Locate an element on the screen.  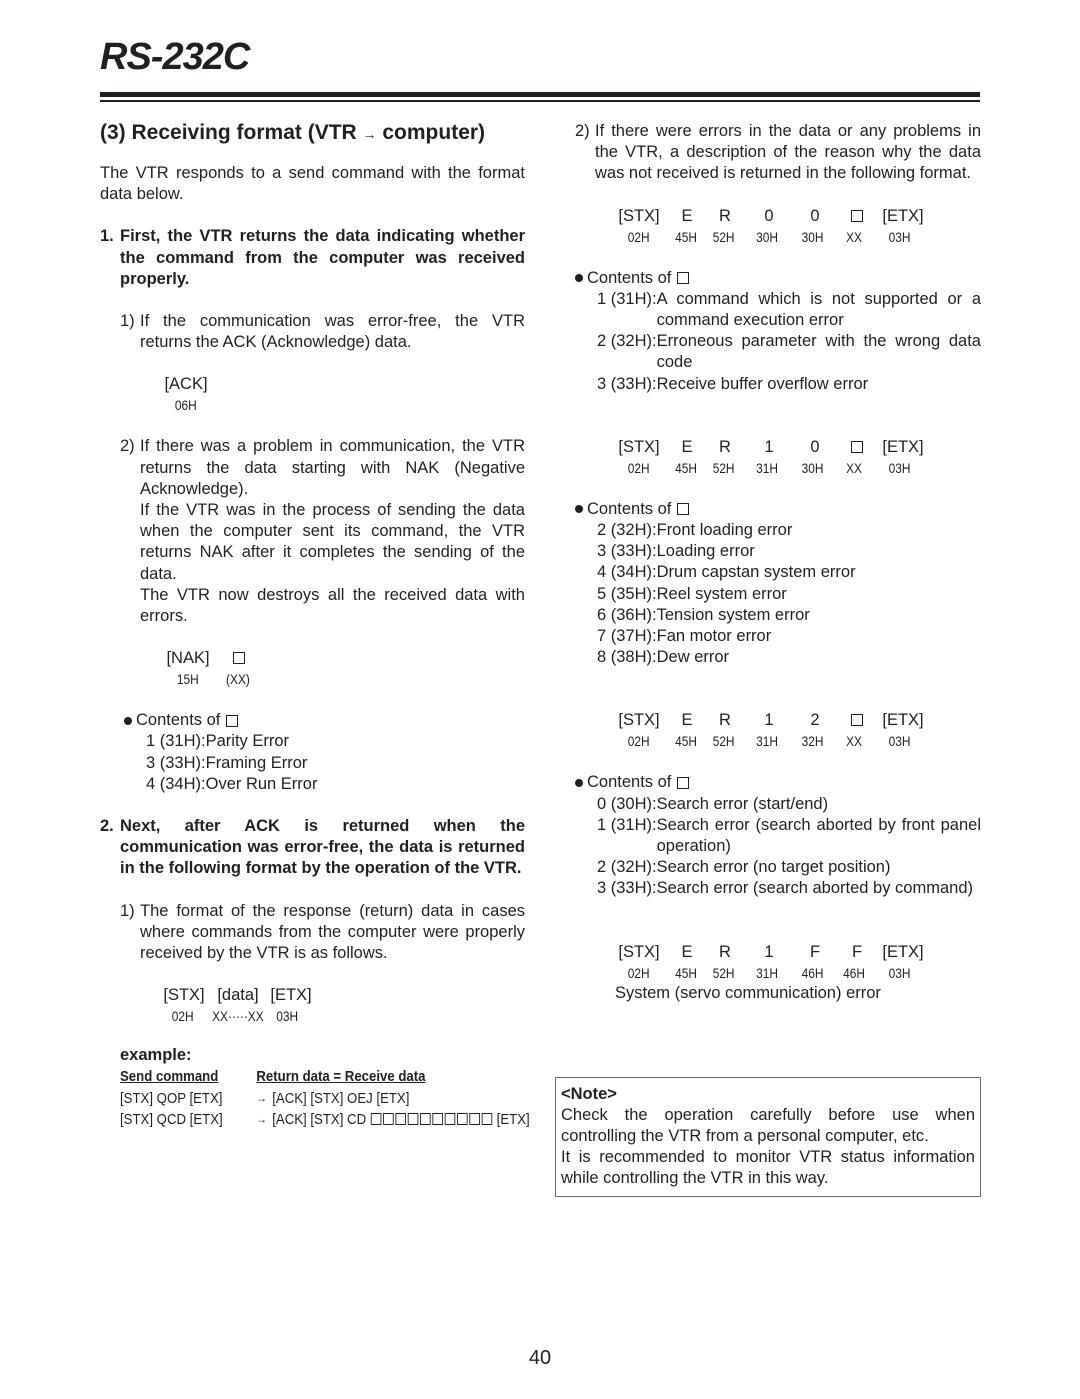
code-labels: [STX] E R 1 F F [ETX] is located at coordinates (795, 952).